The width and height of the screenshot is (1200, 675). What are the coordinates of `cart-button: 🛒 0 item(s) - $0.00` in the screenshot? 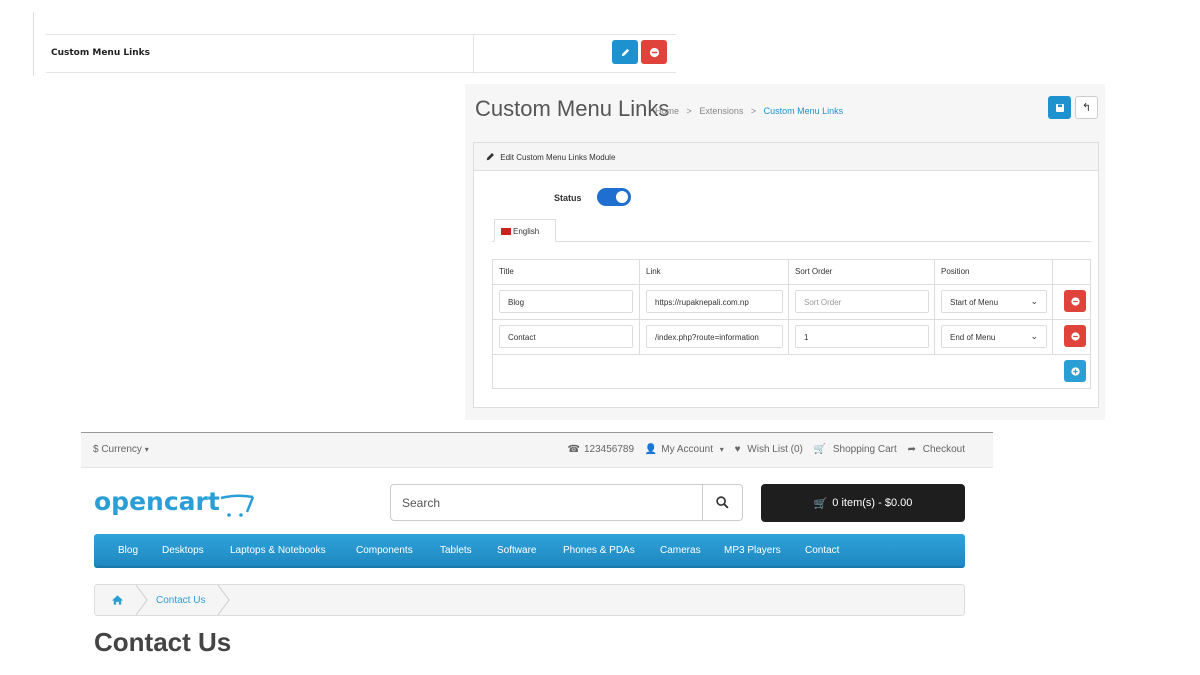 It's located at (863, 503).